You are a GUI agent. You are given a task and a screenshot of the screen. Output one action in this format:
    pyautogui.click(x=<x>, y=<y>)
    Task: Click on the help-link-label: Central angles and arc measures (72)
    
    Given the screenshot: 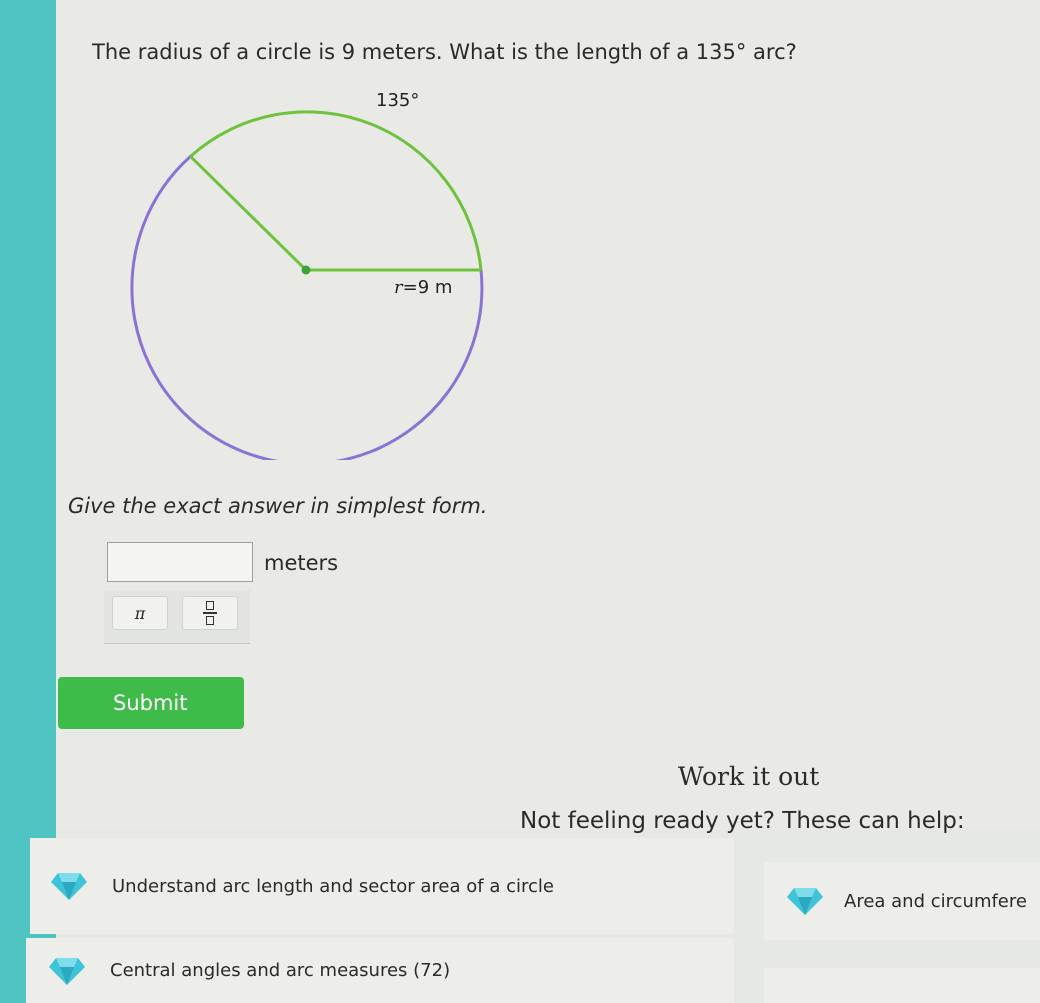 What is the action you would take?
    pyautogui.click(x=280, y=970)
    